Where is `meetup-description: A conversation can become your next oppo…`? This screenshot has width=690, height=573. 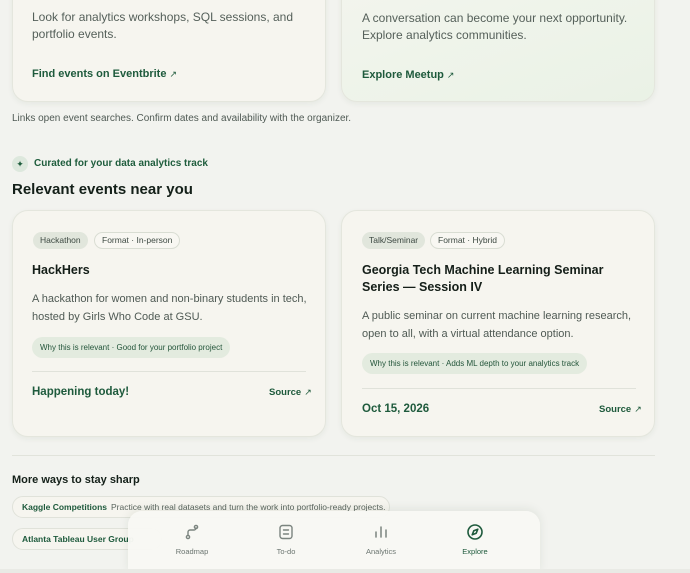 meetup-description: A conversation can become your next oppo… is located at coordinates (495, 26).